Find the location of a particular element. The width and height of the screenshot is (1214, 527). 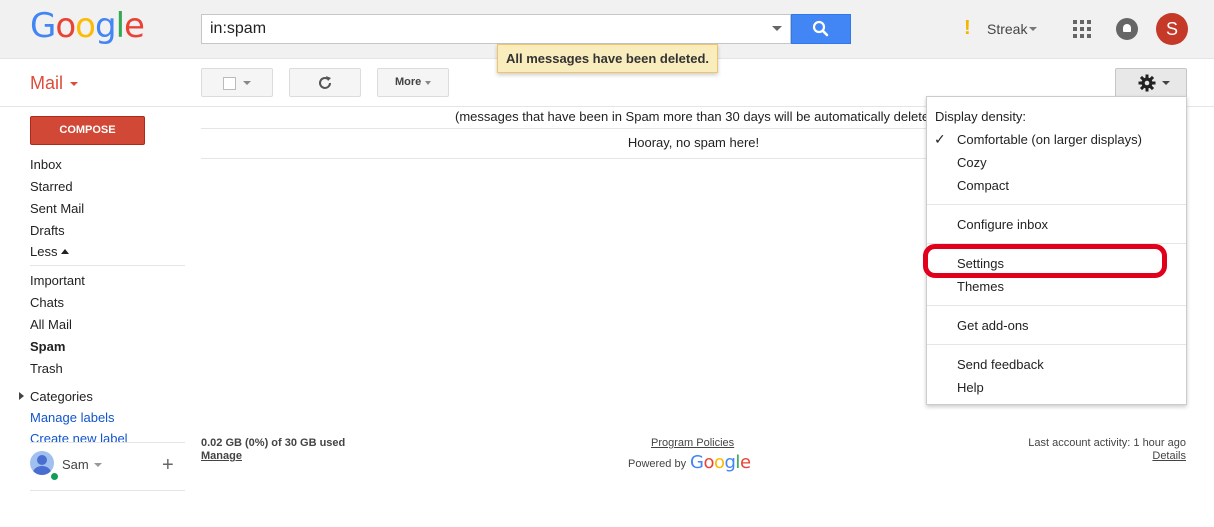

menu-item-cozy: Cozy is located at coordinates (972, 162).